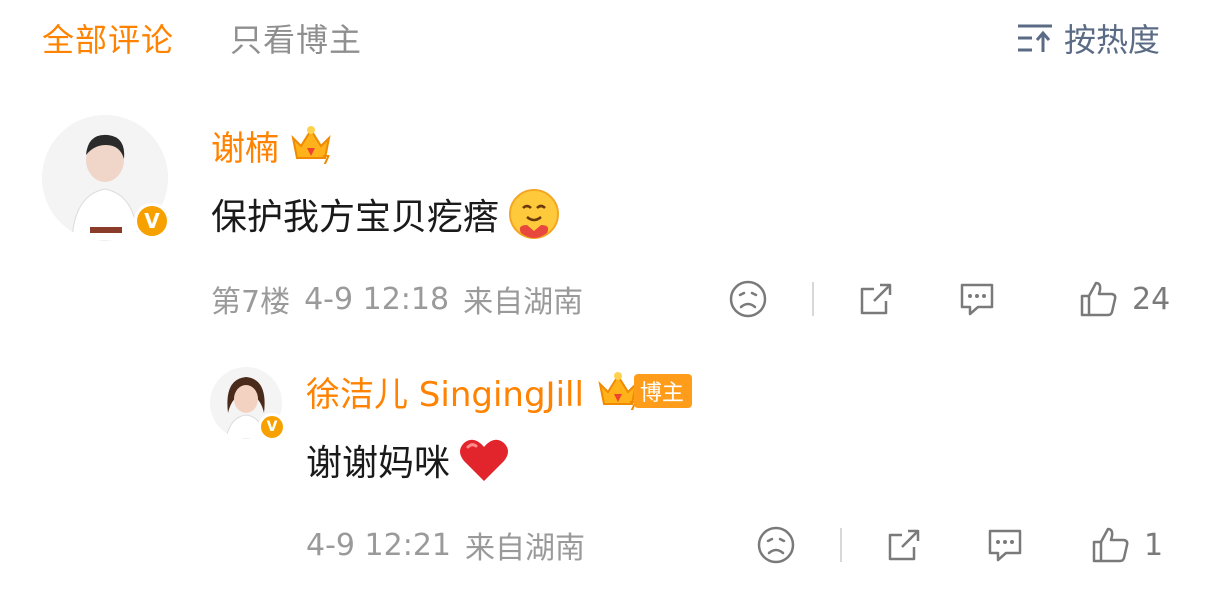 This screenshot has height=589, width=1206. Describe the element at coordinates (1111, 40) in the screenshot. I see `sort-label: 按热度` at that location.